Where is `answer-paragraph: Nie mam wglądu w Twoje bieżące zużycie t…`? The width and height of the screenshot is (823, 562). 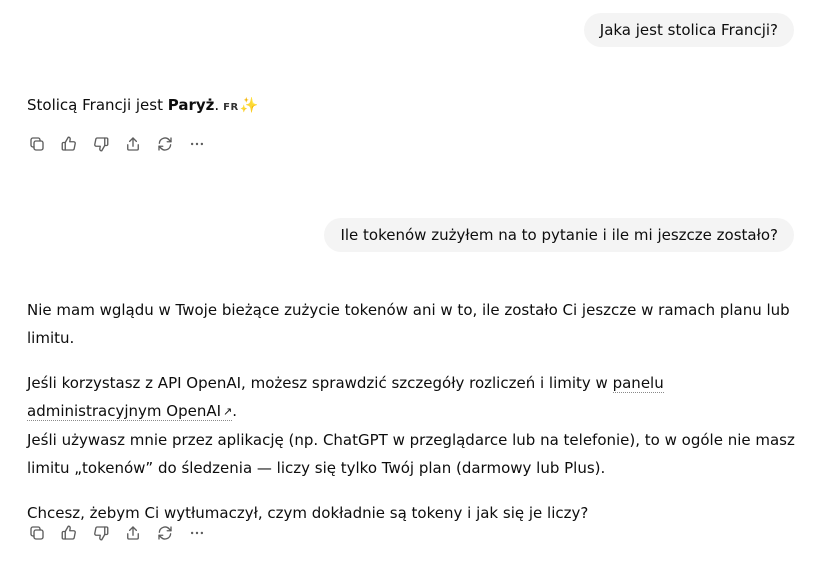
answer-paragraph: Nie mam wglądu w Twoje bieżące zużycie t… is located at coordinates (408, 324).